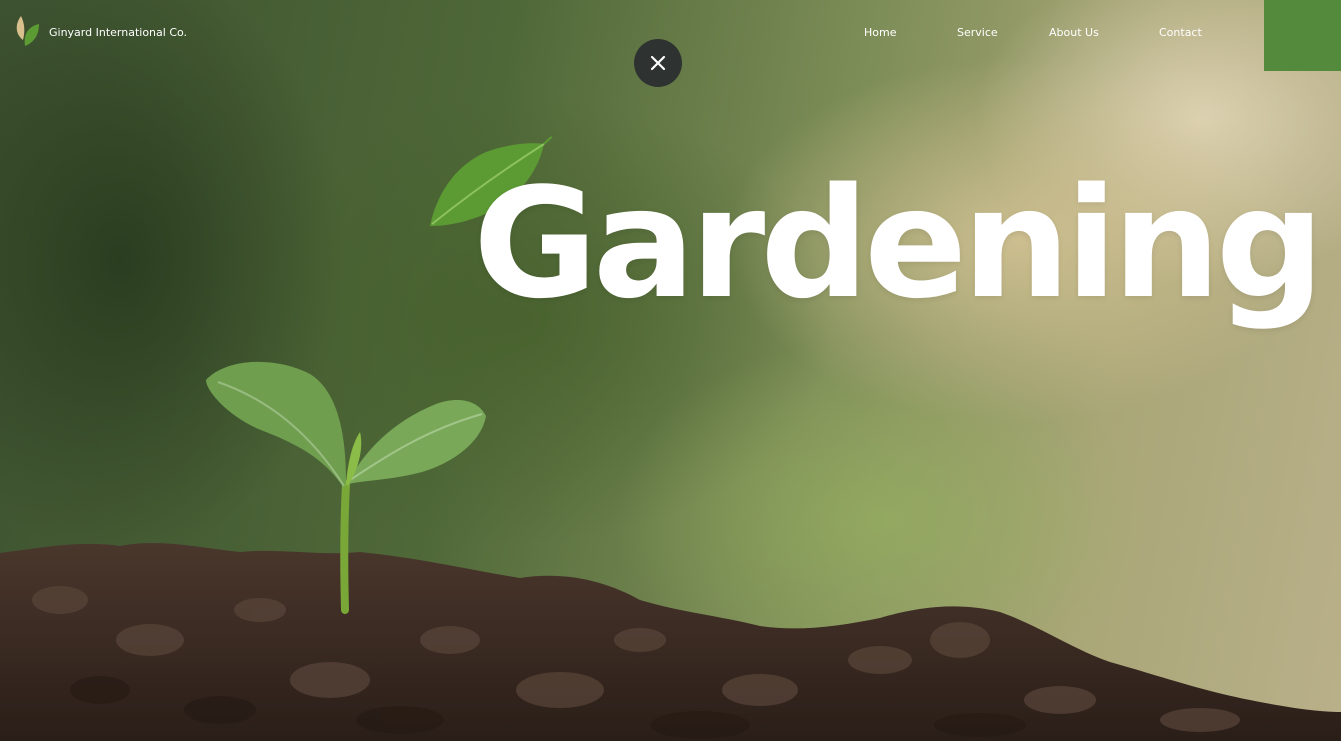  I want to click on seedling-sprout-image, so click(346, 487).